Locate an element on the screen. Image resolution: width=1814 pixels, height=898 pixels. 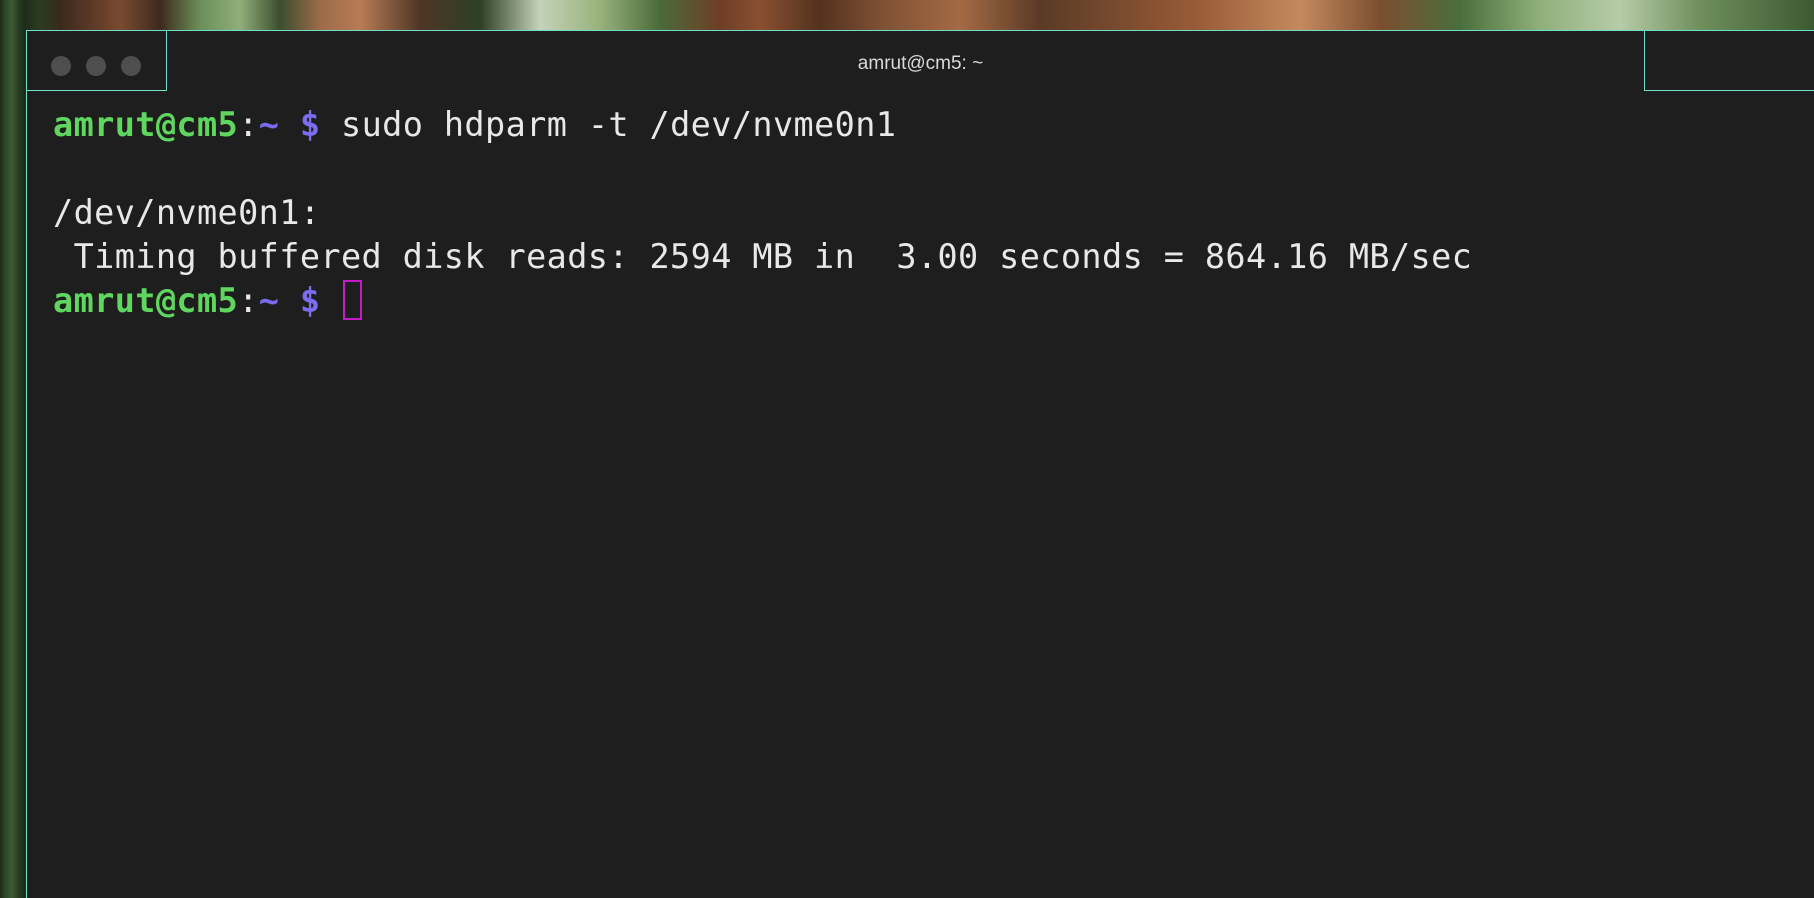
command-text: sudo hdparm -t /dev/nvme0n1 is located at coordinates (619, 124).